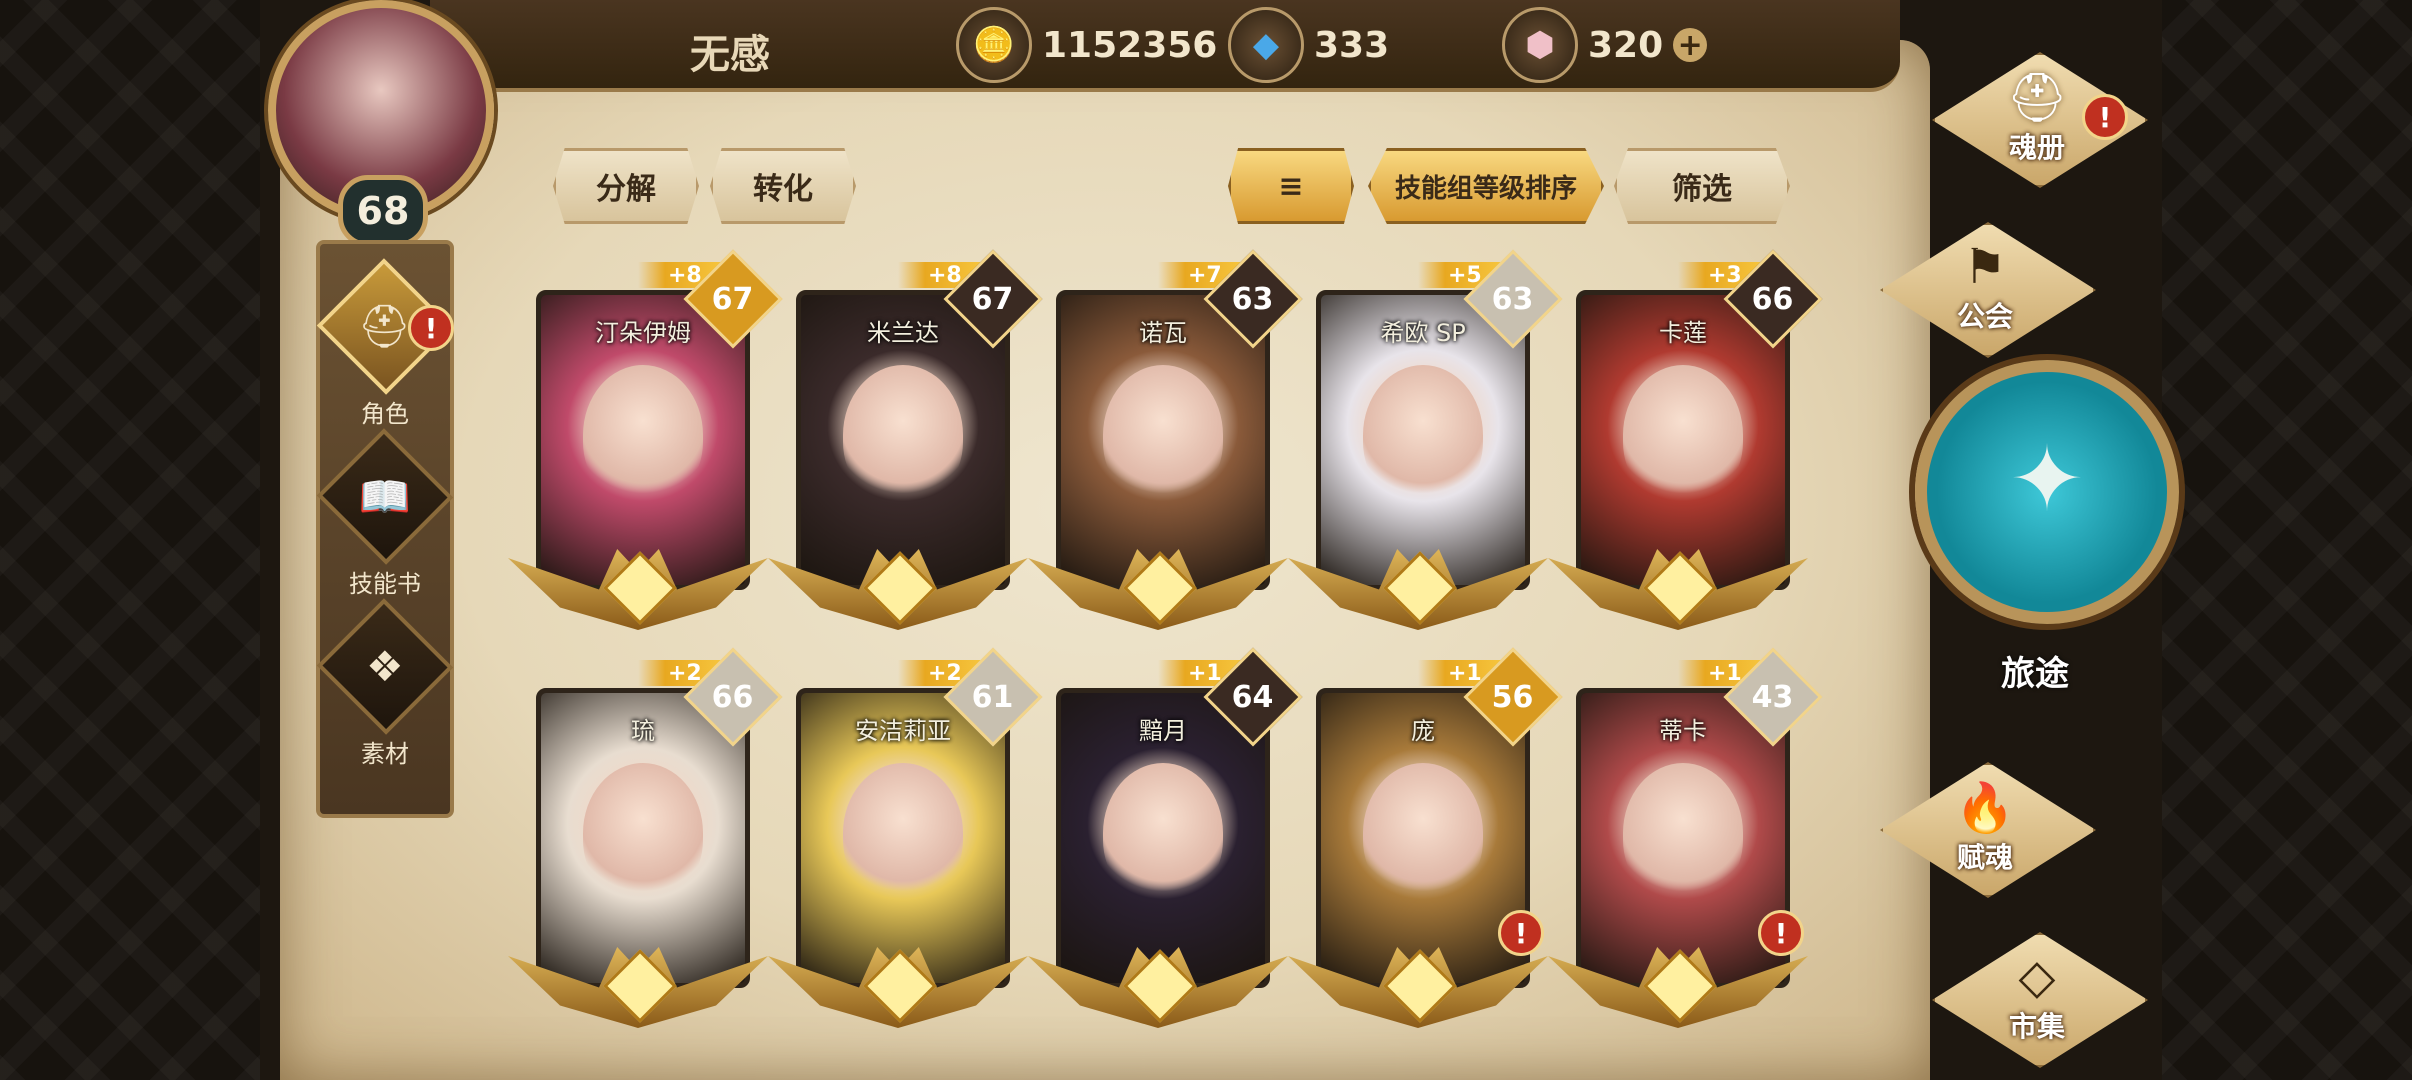 Image resolution: width=2412 pixels, height=1080 pixels. Describe the element at coordinates (2047, 479) in the screenshot. I see `journey-icon: ✦` at that location.